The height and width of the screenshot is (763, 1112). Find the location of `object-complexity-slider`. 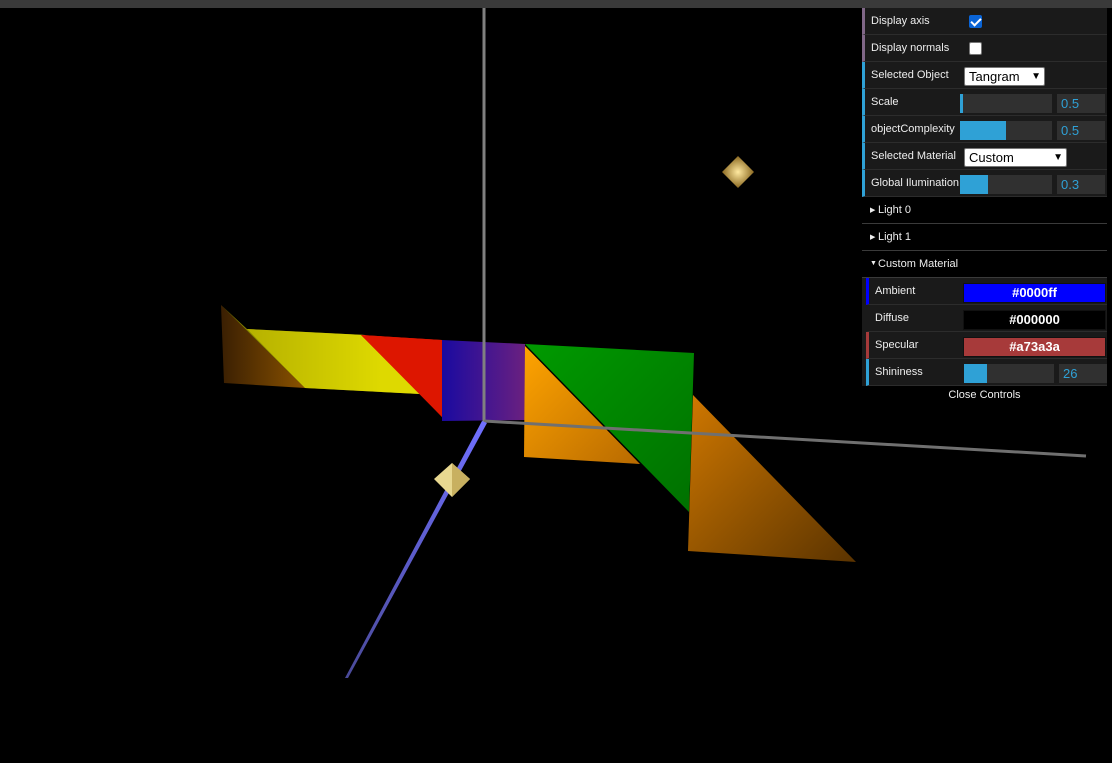

object-complexity-slider is located at coordinates (1006, 130).